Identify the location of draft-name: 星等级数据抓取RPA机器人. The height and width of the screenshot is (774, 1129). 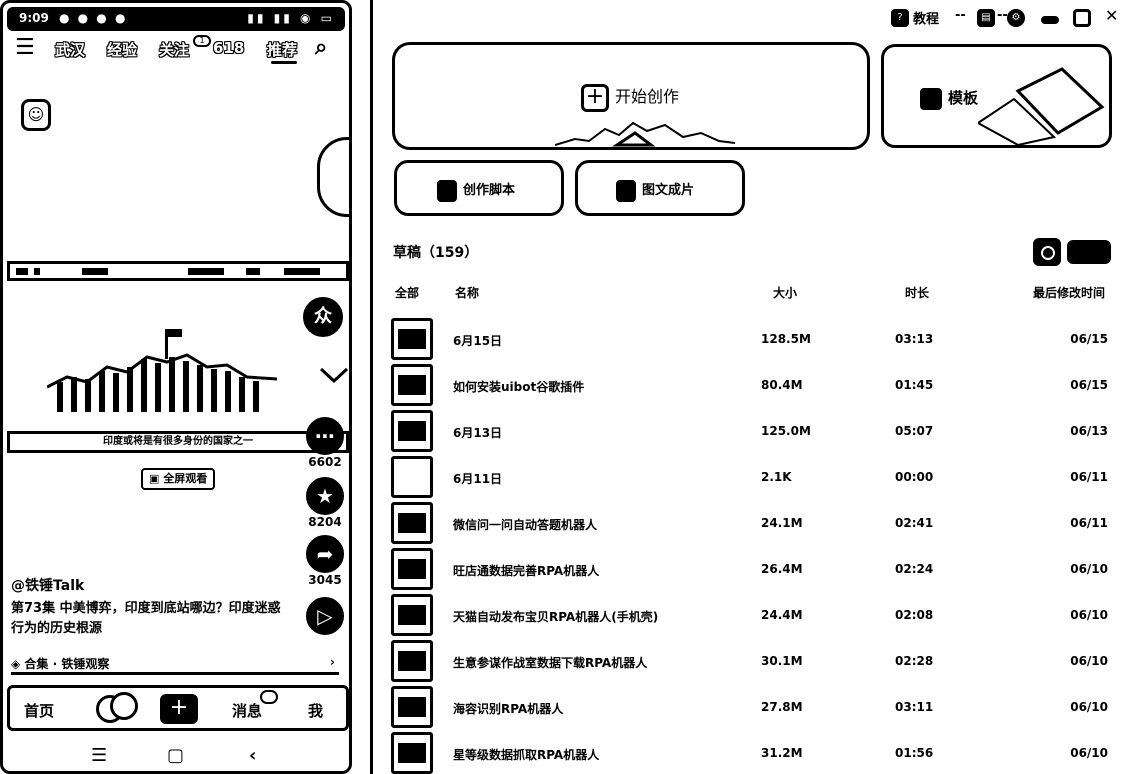
(526, 754).